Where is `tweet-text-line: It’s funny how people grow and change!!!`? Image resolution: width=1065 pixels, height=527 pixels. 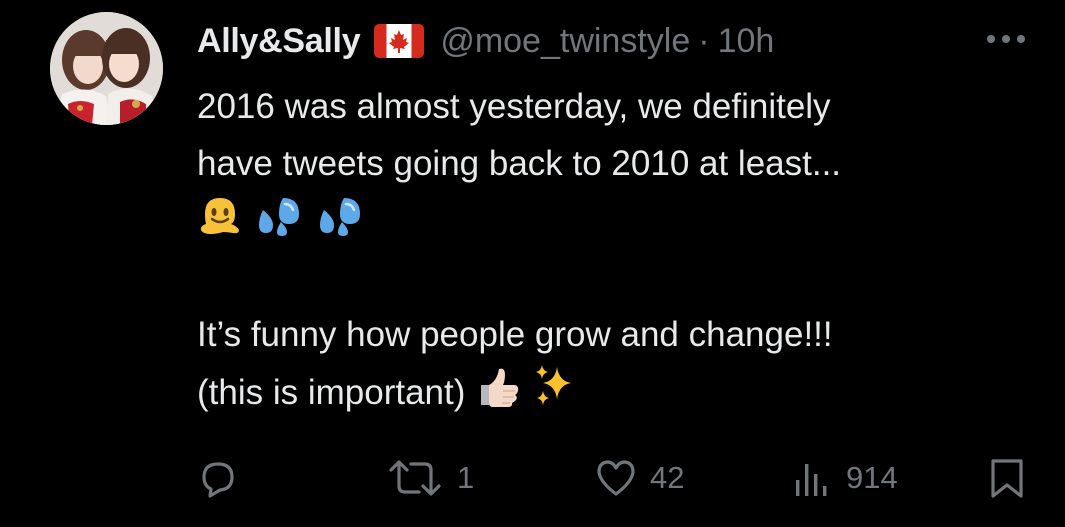 tweet-text-line: It’s funny how people grow and change!!! is located at coordinates (515, 334).